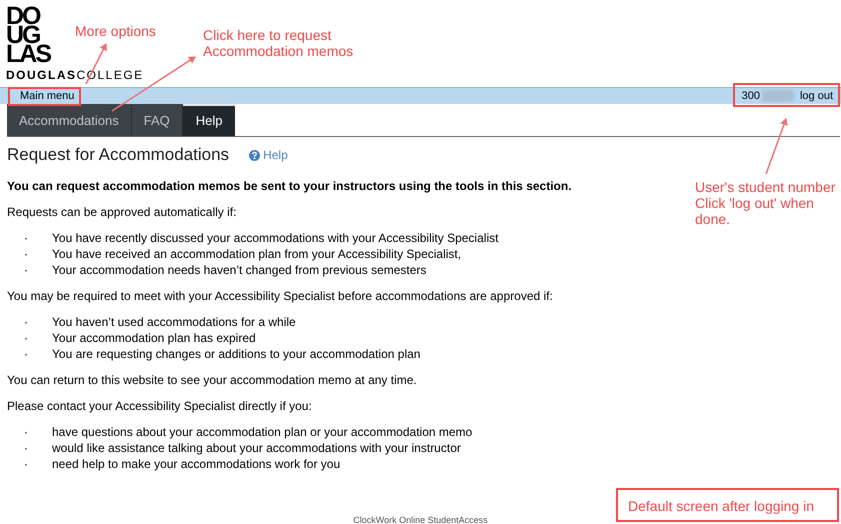  I want to click on bullet-text: need help to make your accommodations work for you, so click(196, 464).